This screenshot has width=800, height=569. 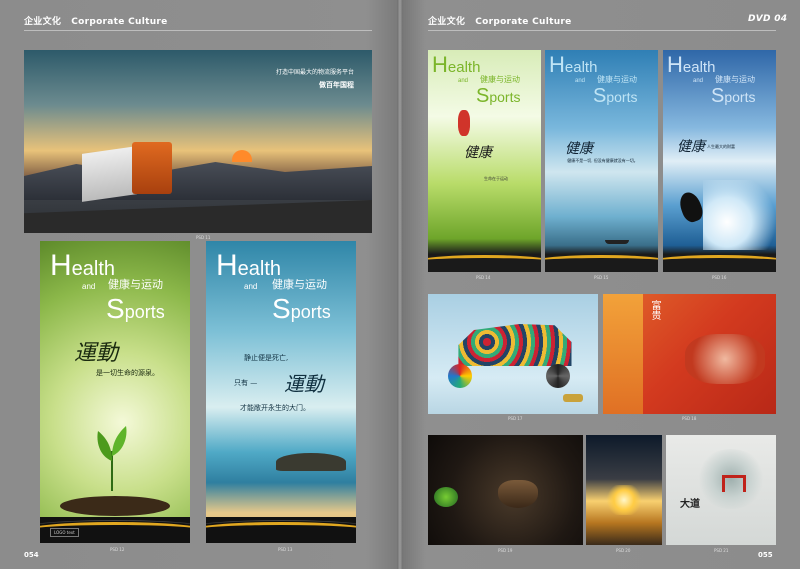 What do you see at coordinates (721, 146) in the screenshot?
I see `poster-text: 人生最大的财富` at bounding box center [721, 146].